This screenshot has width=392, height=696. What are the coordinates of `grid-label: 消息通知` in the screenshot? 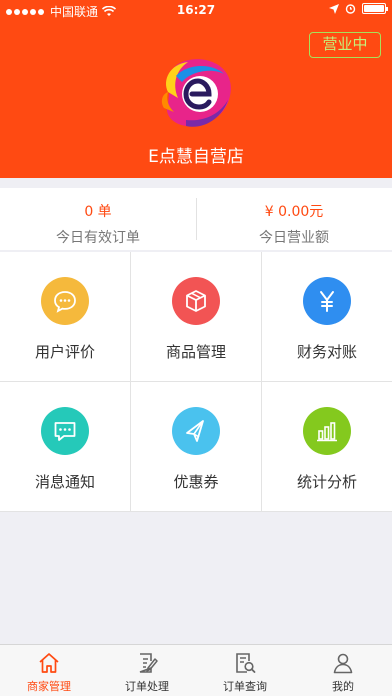 It's located at (64, 482).